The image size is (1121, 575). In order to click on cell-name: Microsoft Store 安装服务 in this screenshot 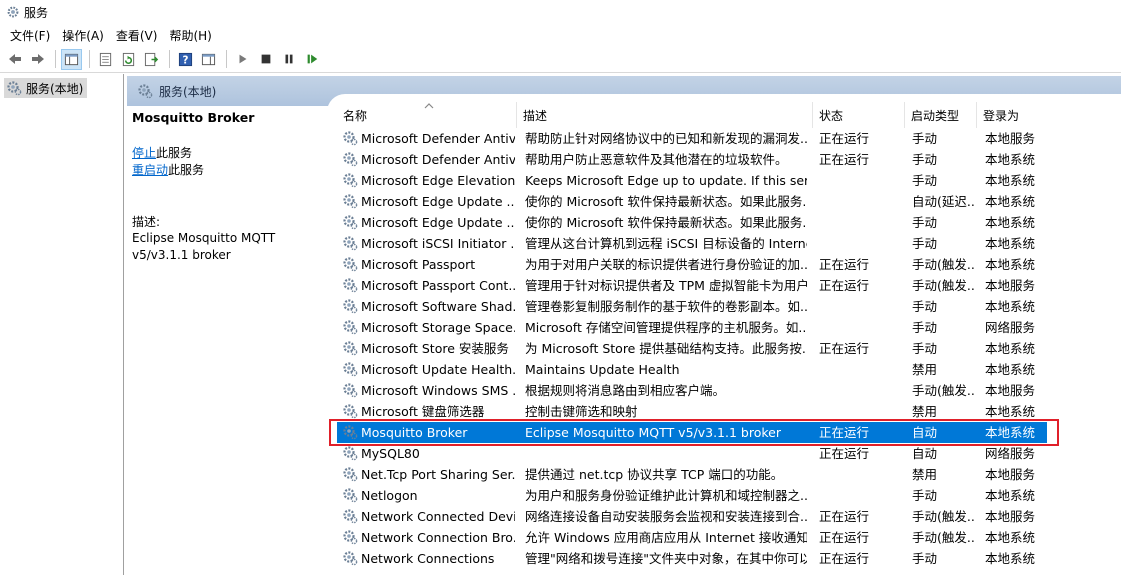, I will do `click(435, 348)`.